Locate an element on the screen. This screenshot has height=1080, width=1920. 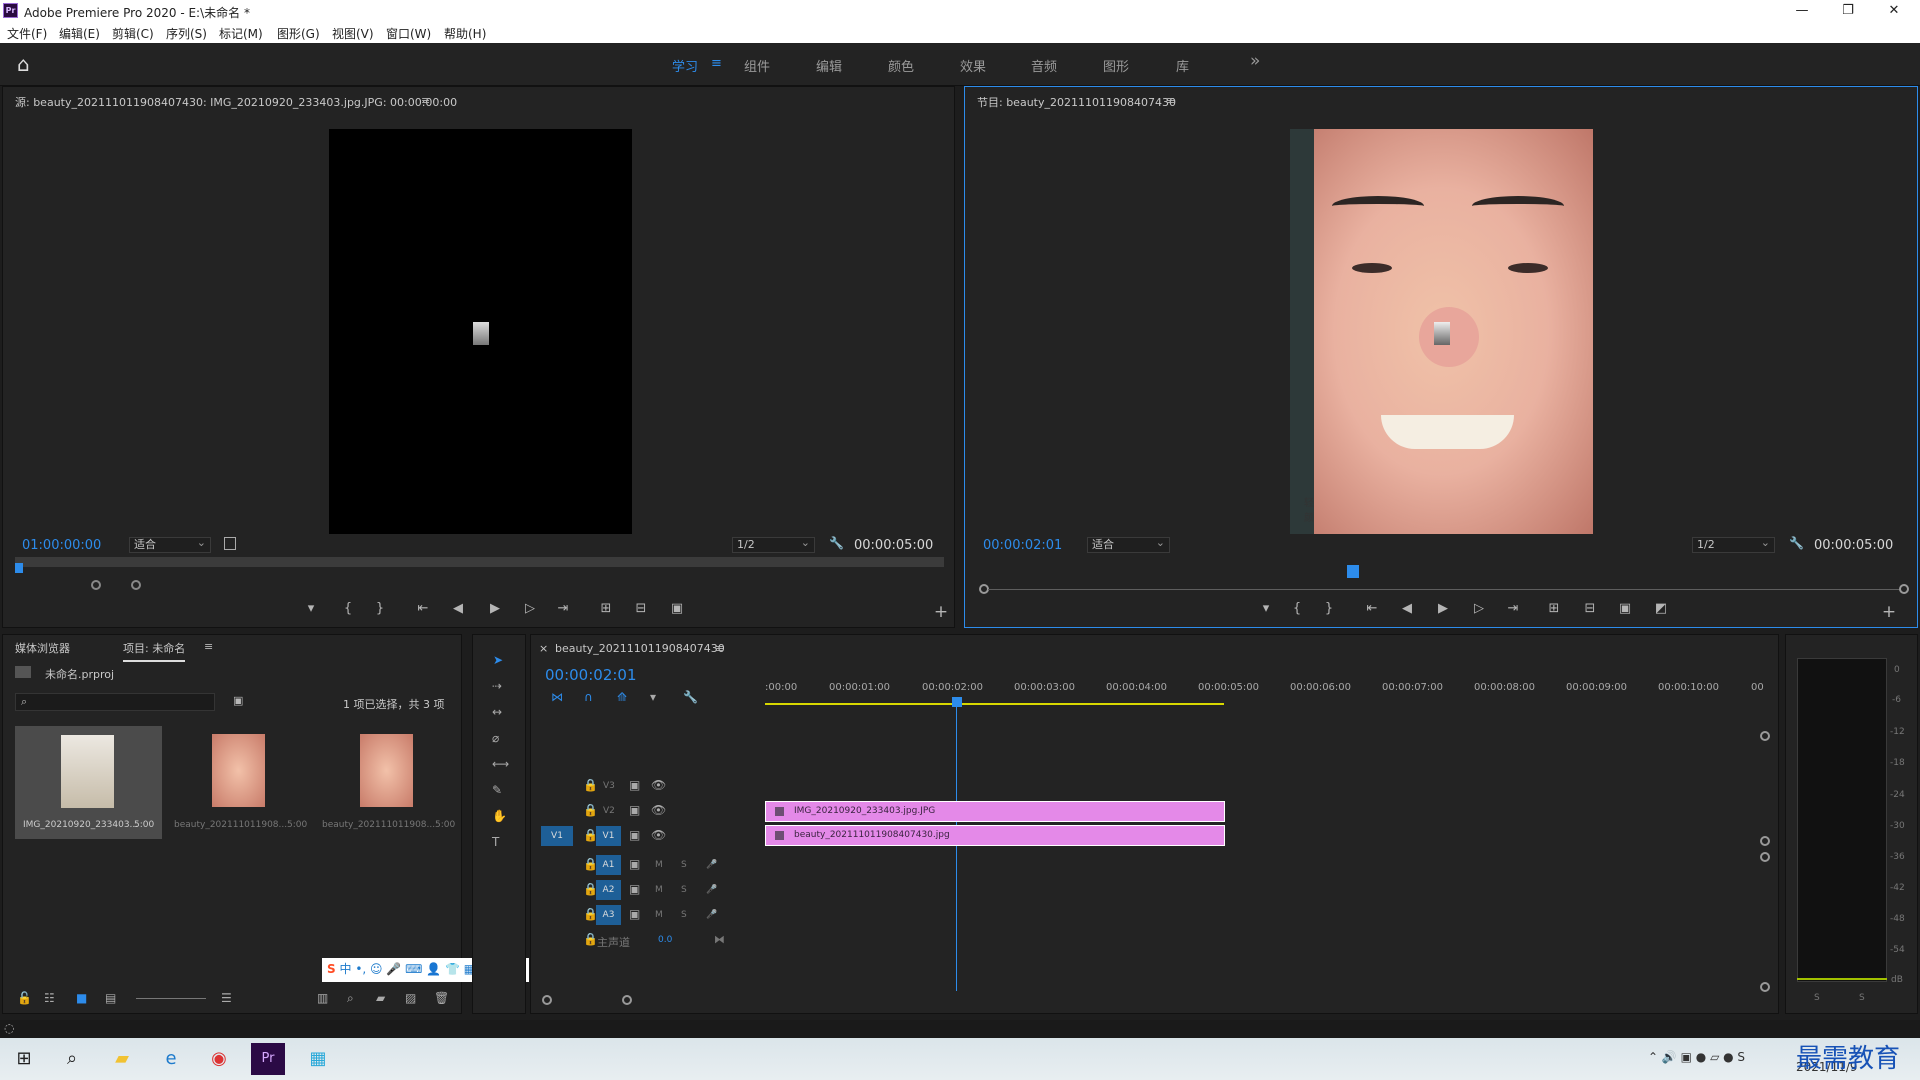
extract-icon: ⊟ is located at coordinates (1590, 608).